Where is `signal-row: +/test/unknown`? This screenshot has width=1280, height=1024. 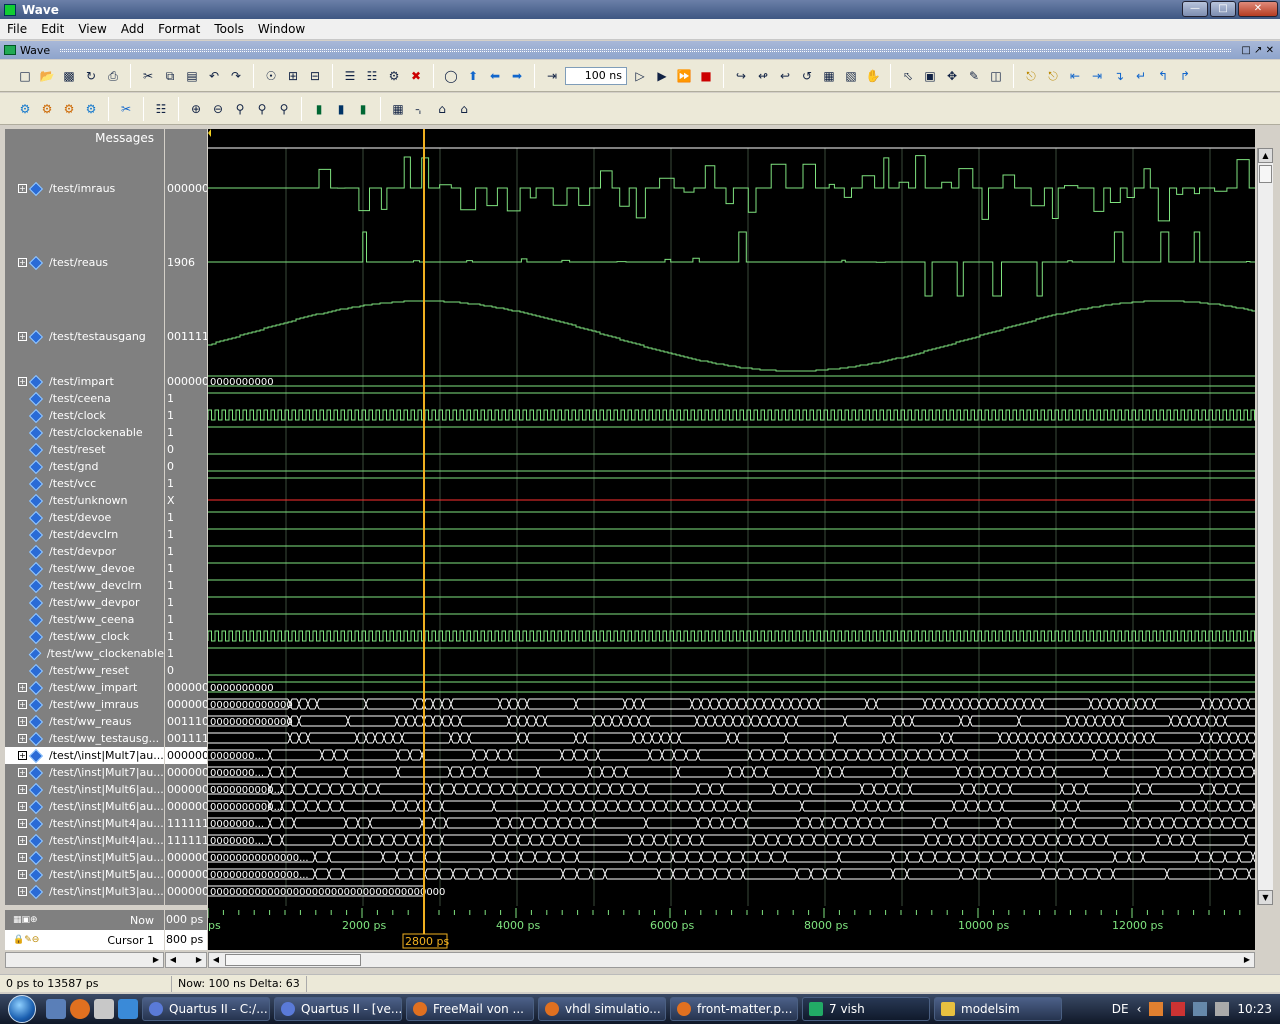 signal-row: +/test/unknown is located at coordinates (84, 500).